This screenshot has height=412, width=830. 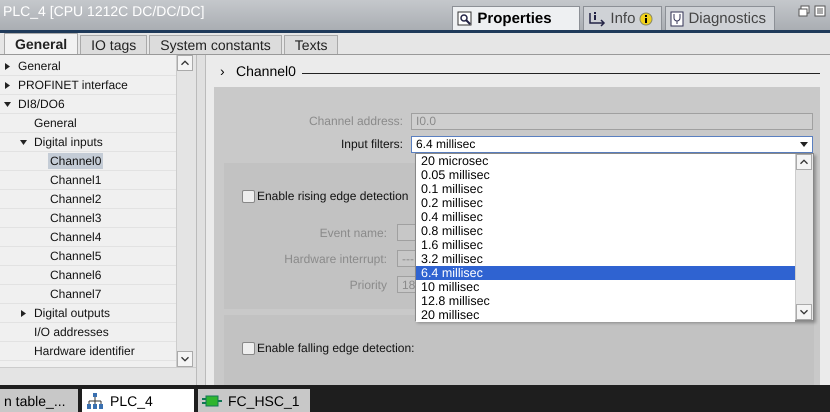 I want to click on field-label: Channel address:, so click(x=356, y=121).